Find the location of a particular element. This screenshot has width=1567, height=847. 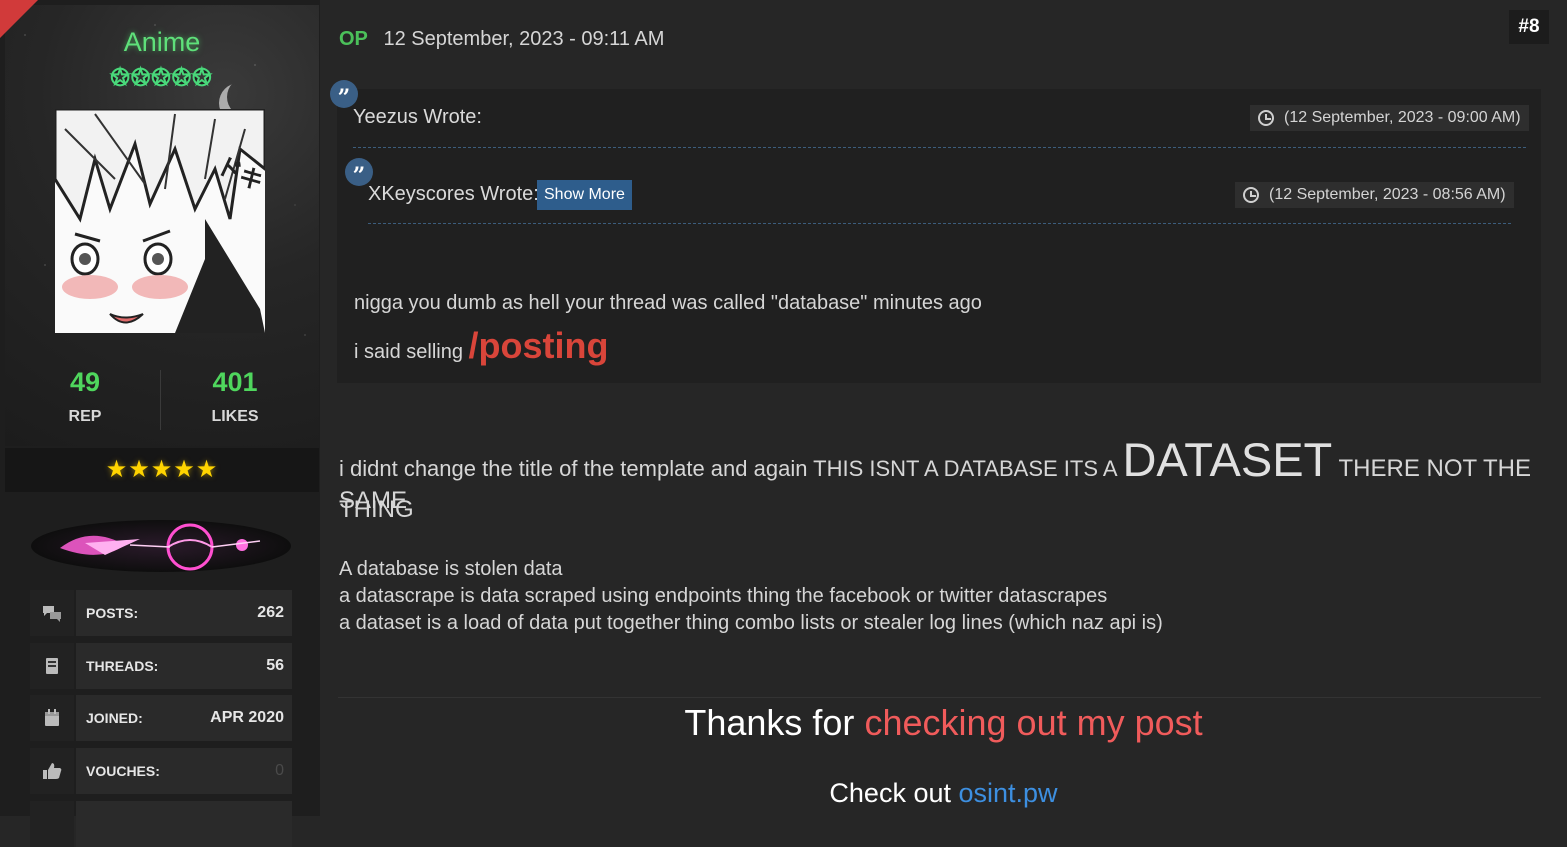

quote-timestamp: (12 September, 2023 - 09:00 AM) is located at coordinates (1389, 118).